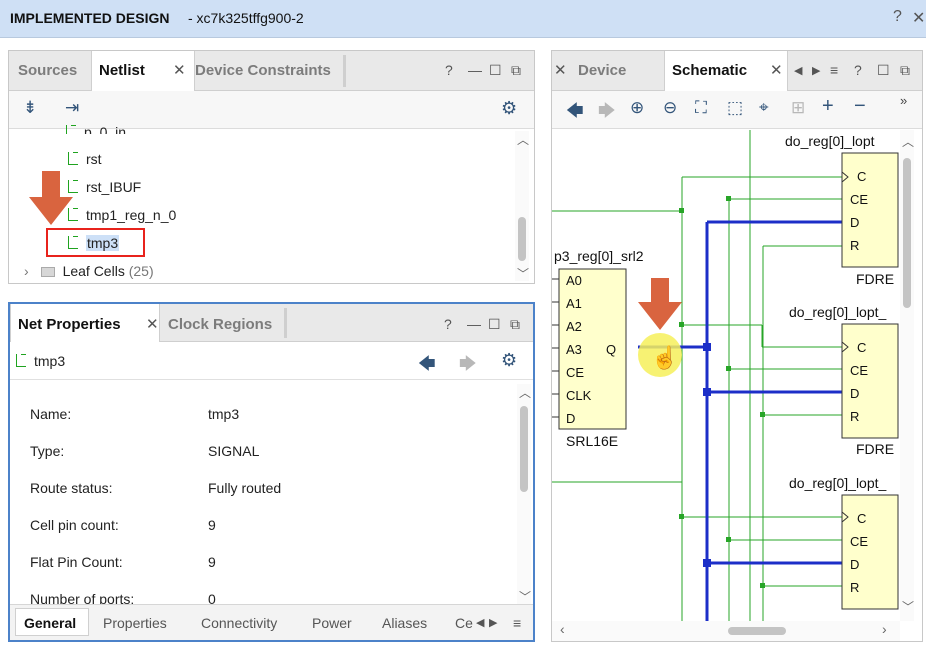 The height and width of the screenshot is (646, 926). I want to click on add-icon: +, so click(828, 106).